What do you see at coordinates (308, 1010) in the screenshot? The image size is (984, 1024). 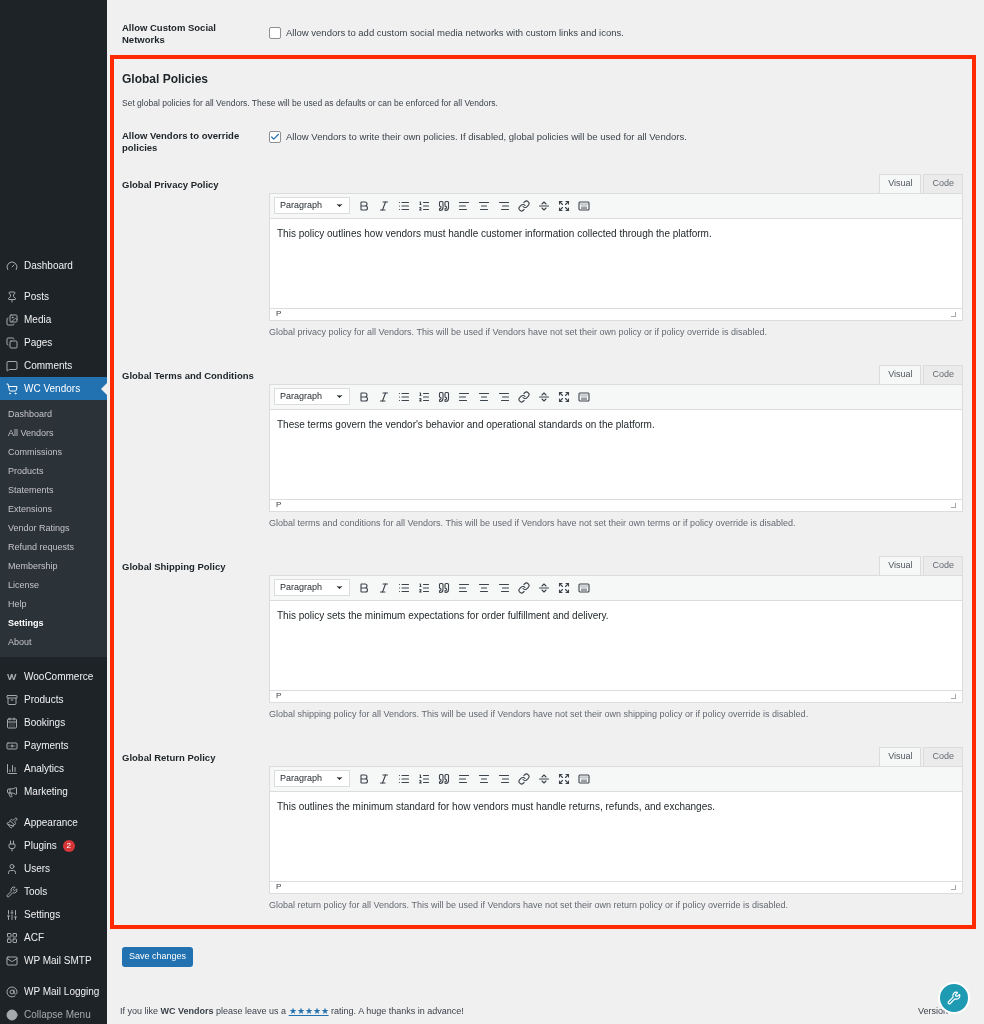 I see `rating-link: ★★★★★` at bounding box center [308, 1010].